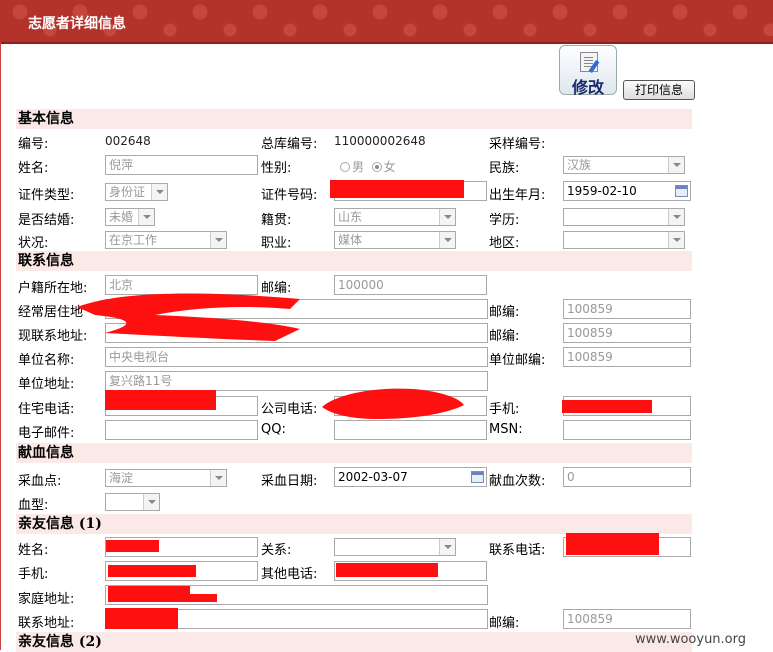 This screenshot has height=652, width=773. What do you see at coordinates (410, 430) in the screenshot?
I see `qq-field` at bounding box center [410, 430].